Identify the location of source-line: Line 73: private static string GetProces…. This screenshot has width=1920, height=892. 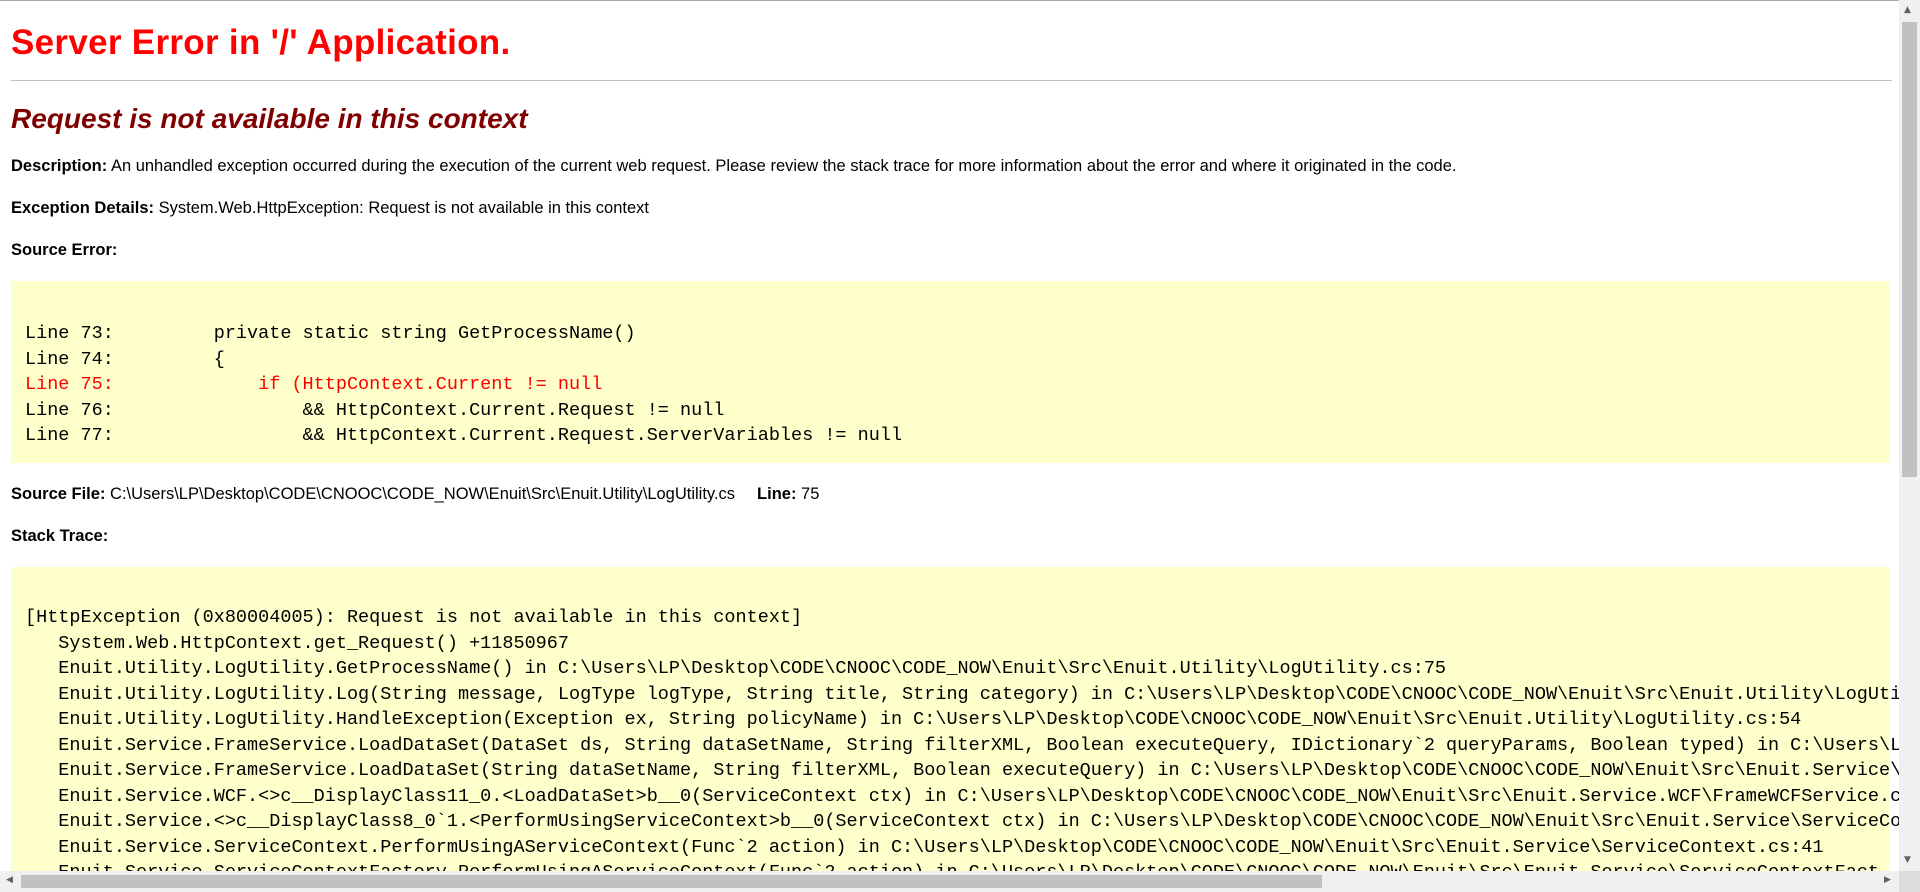
(330, 333).